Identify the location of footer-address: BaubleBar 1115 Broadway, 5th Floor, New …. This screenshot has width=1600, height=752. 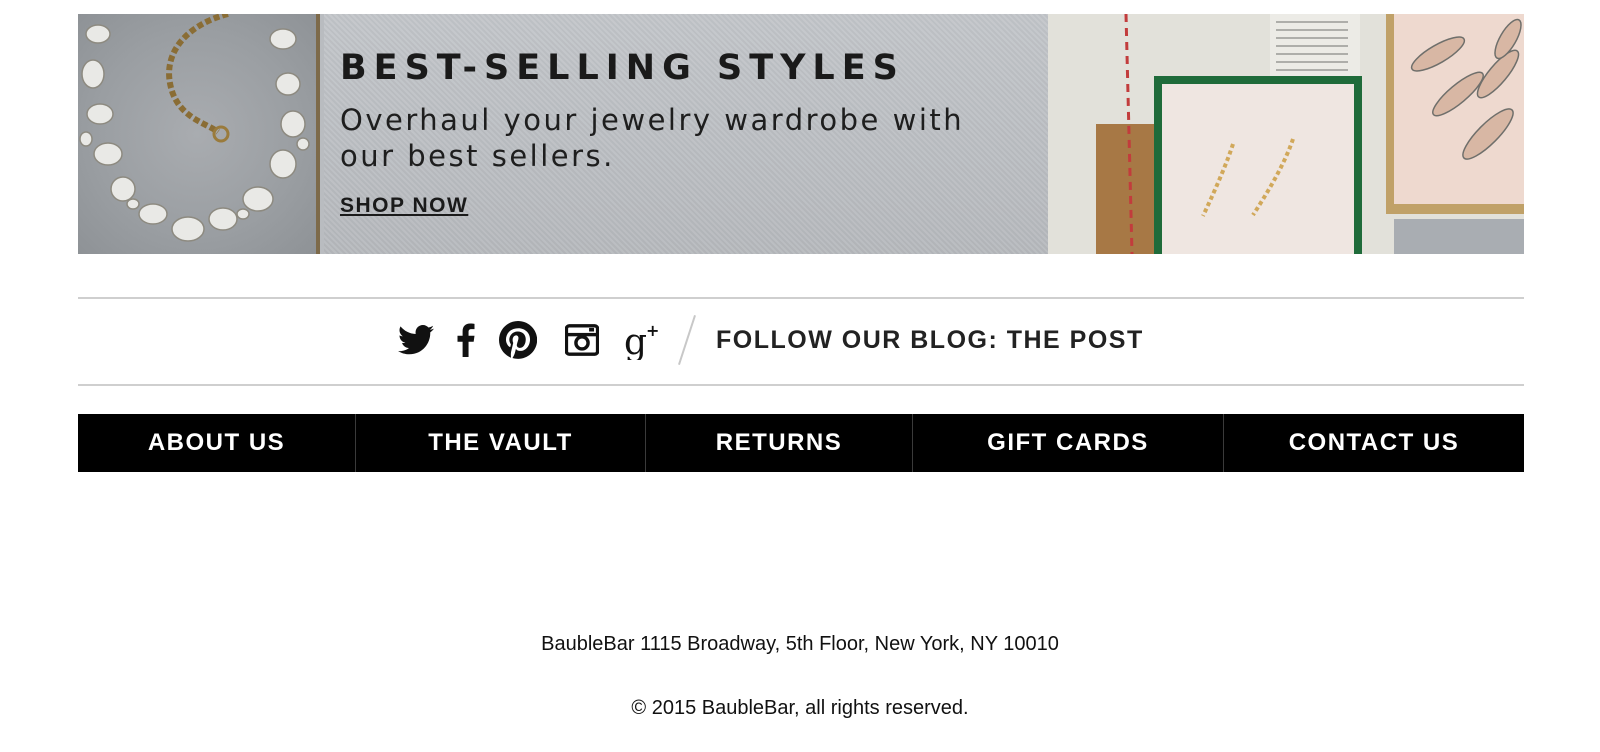
(800, 644).